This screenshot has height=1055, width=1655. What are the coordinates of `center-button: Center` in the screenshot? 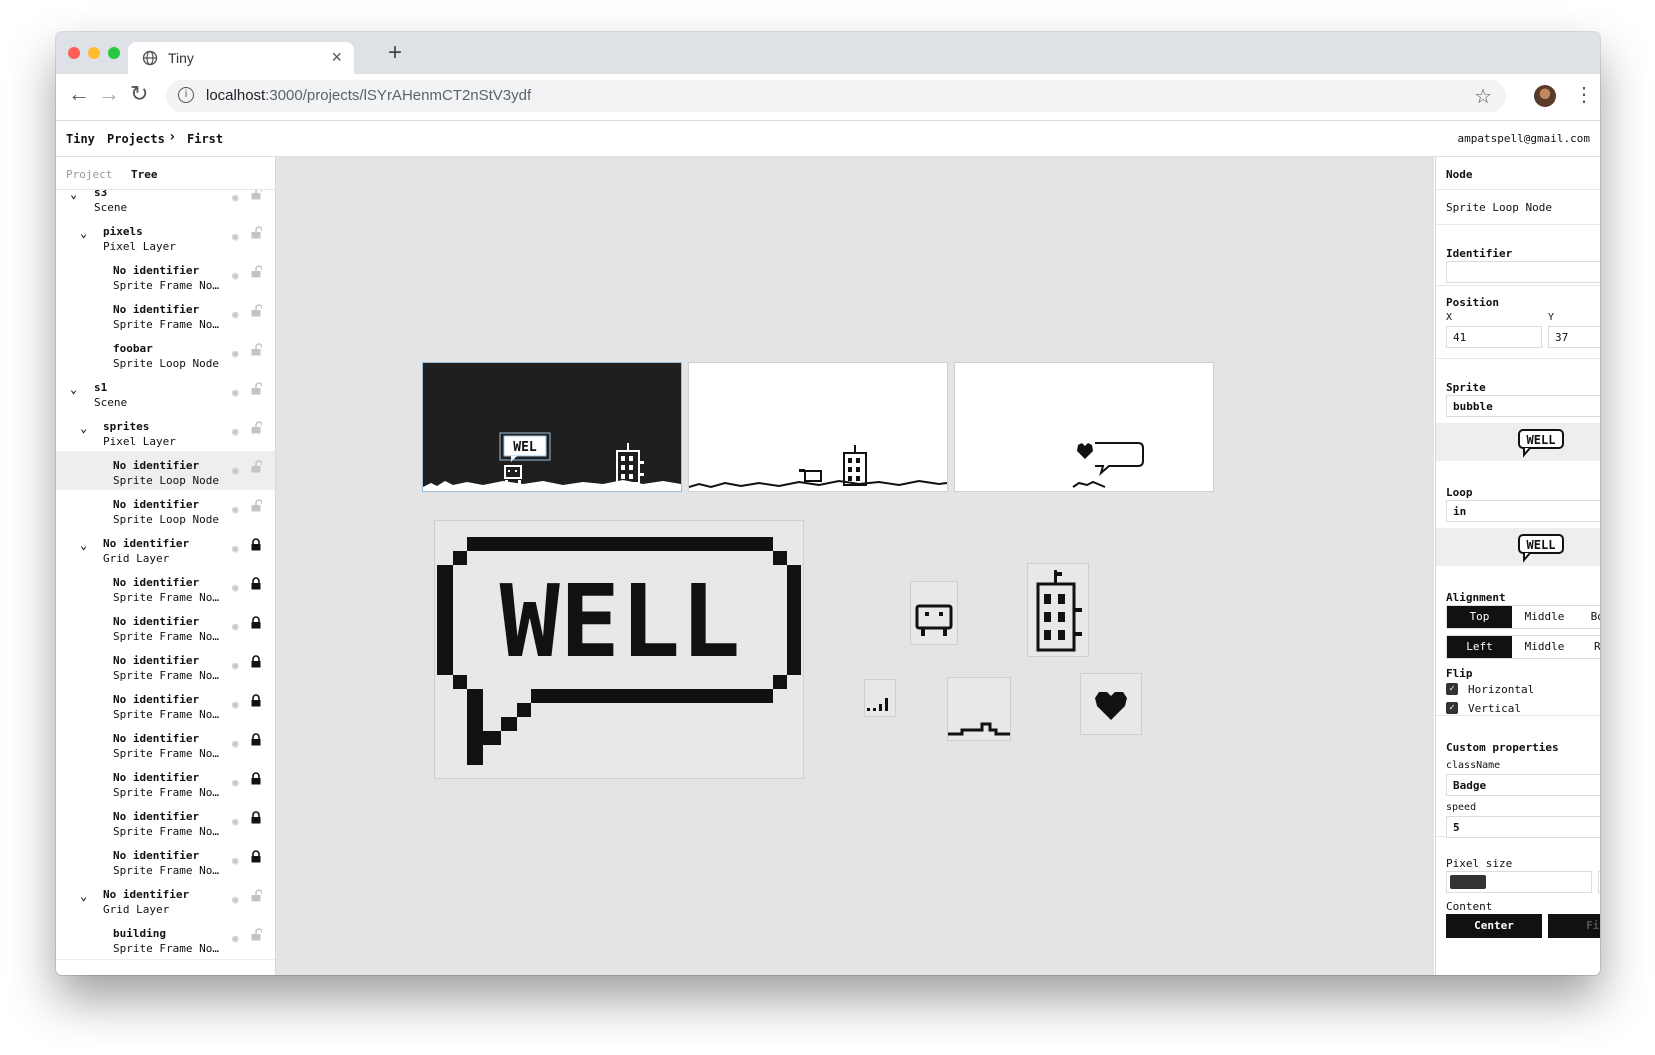 It's located at (1494, 926).